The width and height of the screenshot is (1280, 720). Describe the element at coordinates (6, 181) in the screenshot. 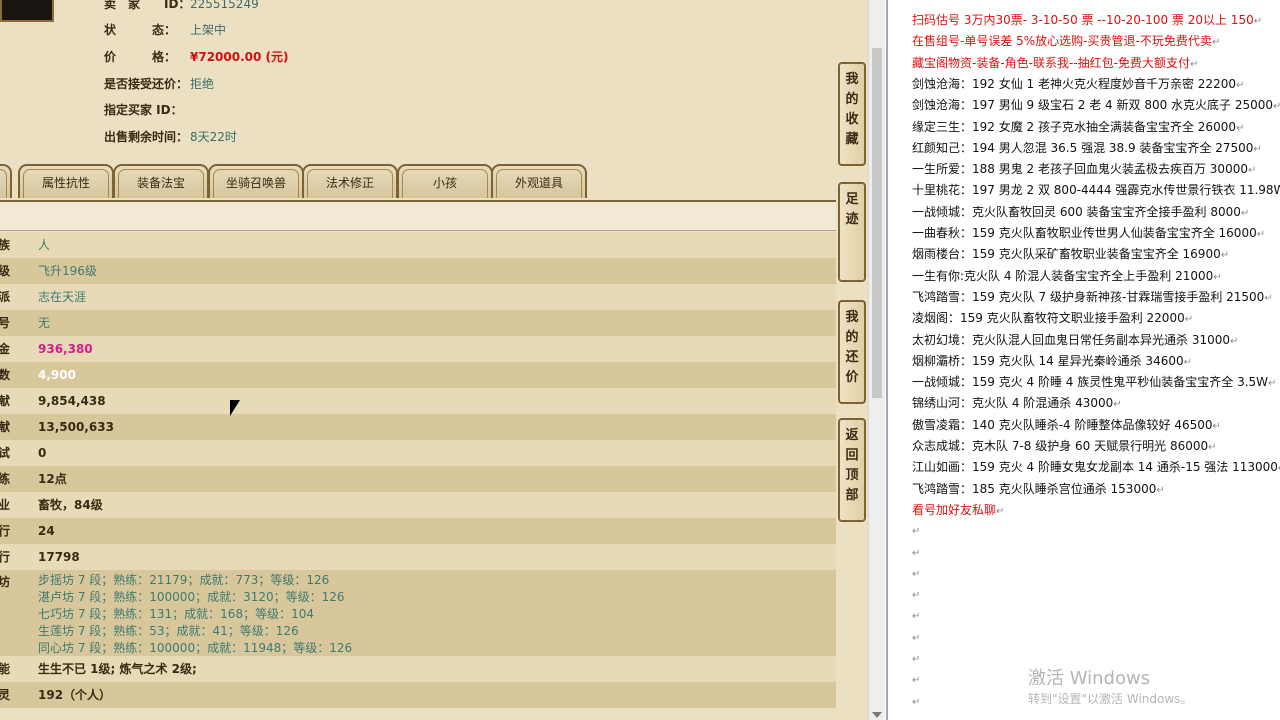

I see `tab-basic` at that location.